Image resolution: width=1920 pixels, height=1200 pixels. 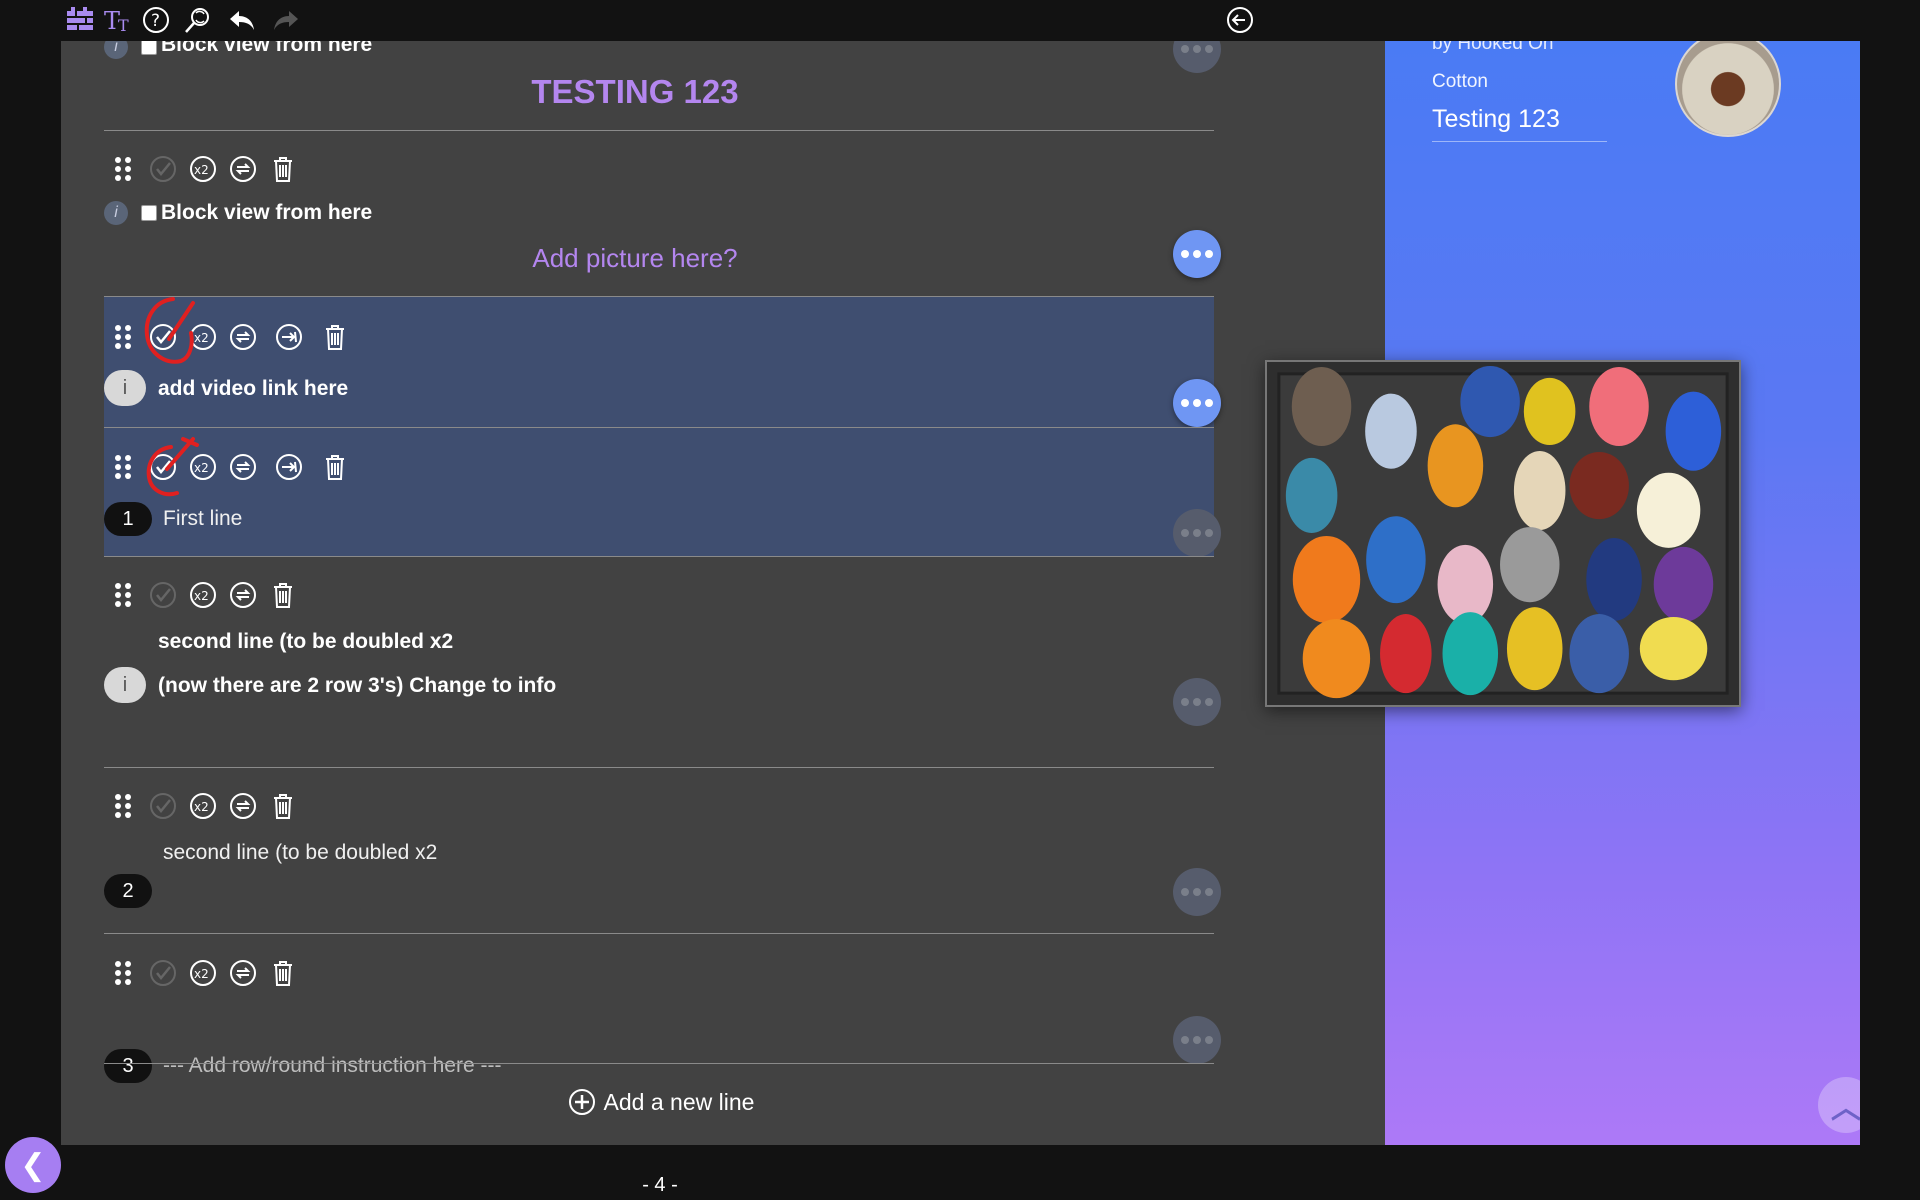 I want to click on add-new-line-button: Add a new line, so click(x=661, y=1102).